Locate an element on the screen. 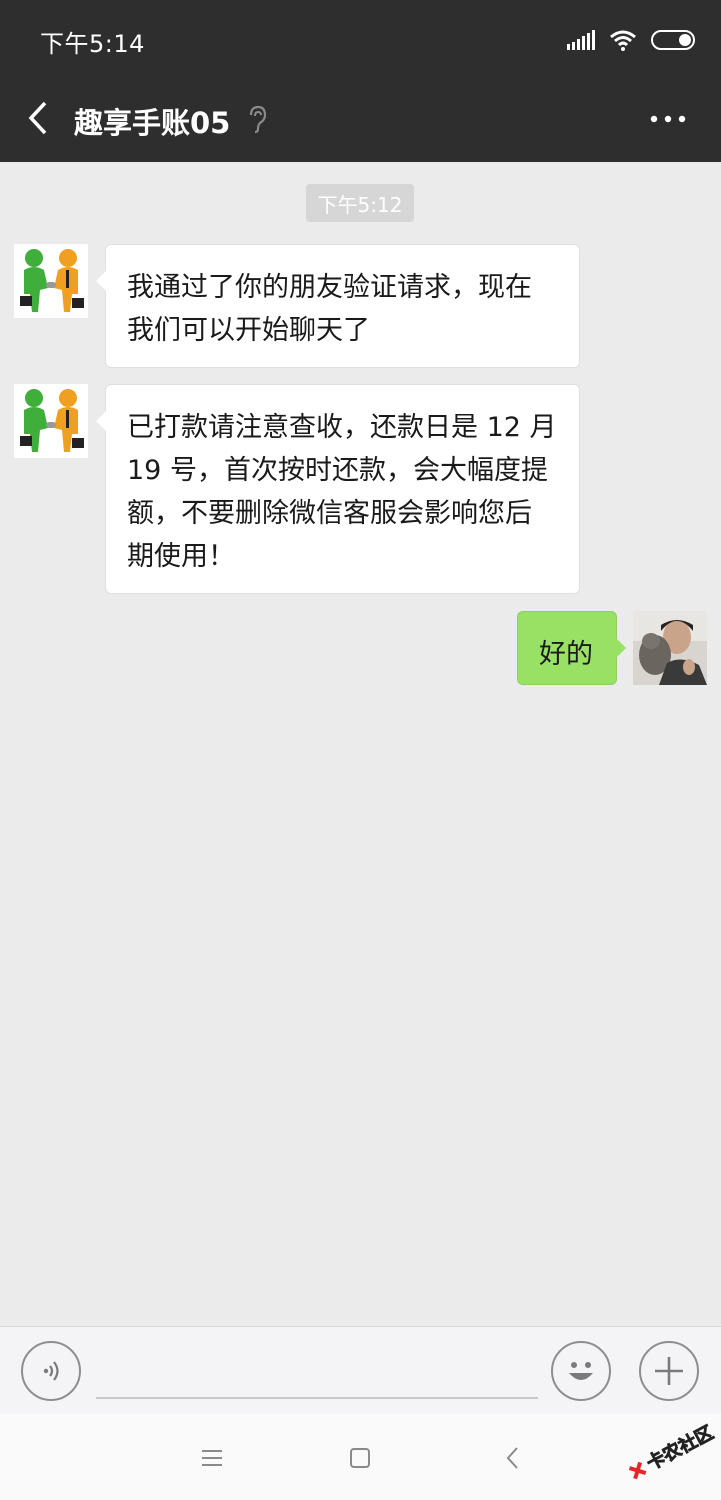 This screenshot has height=1500, width=721. wifi-icon is located at coordinates (623, 40).